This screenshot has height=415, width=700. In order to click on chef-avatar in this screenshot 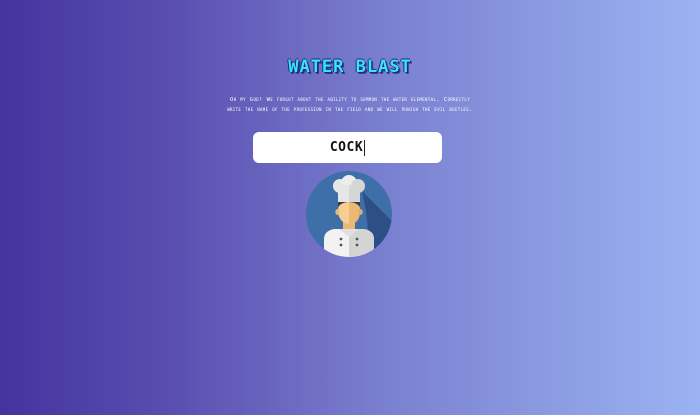, I will do `click(349, 214)`.